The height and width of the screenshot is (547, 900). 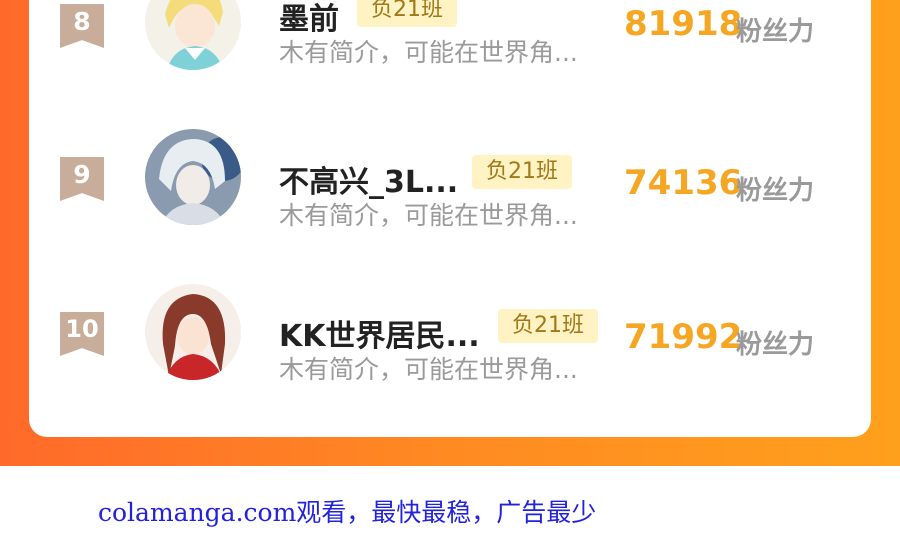 I want to click on fan-power-value: 81918, so click(x=683, y=24).